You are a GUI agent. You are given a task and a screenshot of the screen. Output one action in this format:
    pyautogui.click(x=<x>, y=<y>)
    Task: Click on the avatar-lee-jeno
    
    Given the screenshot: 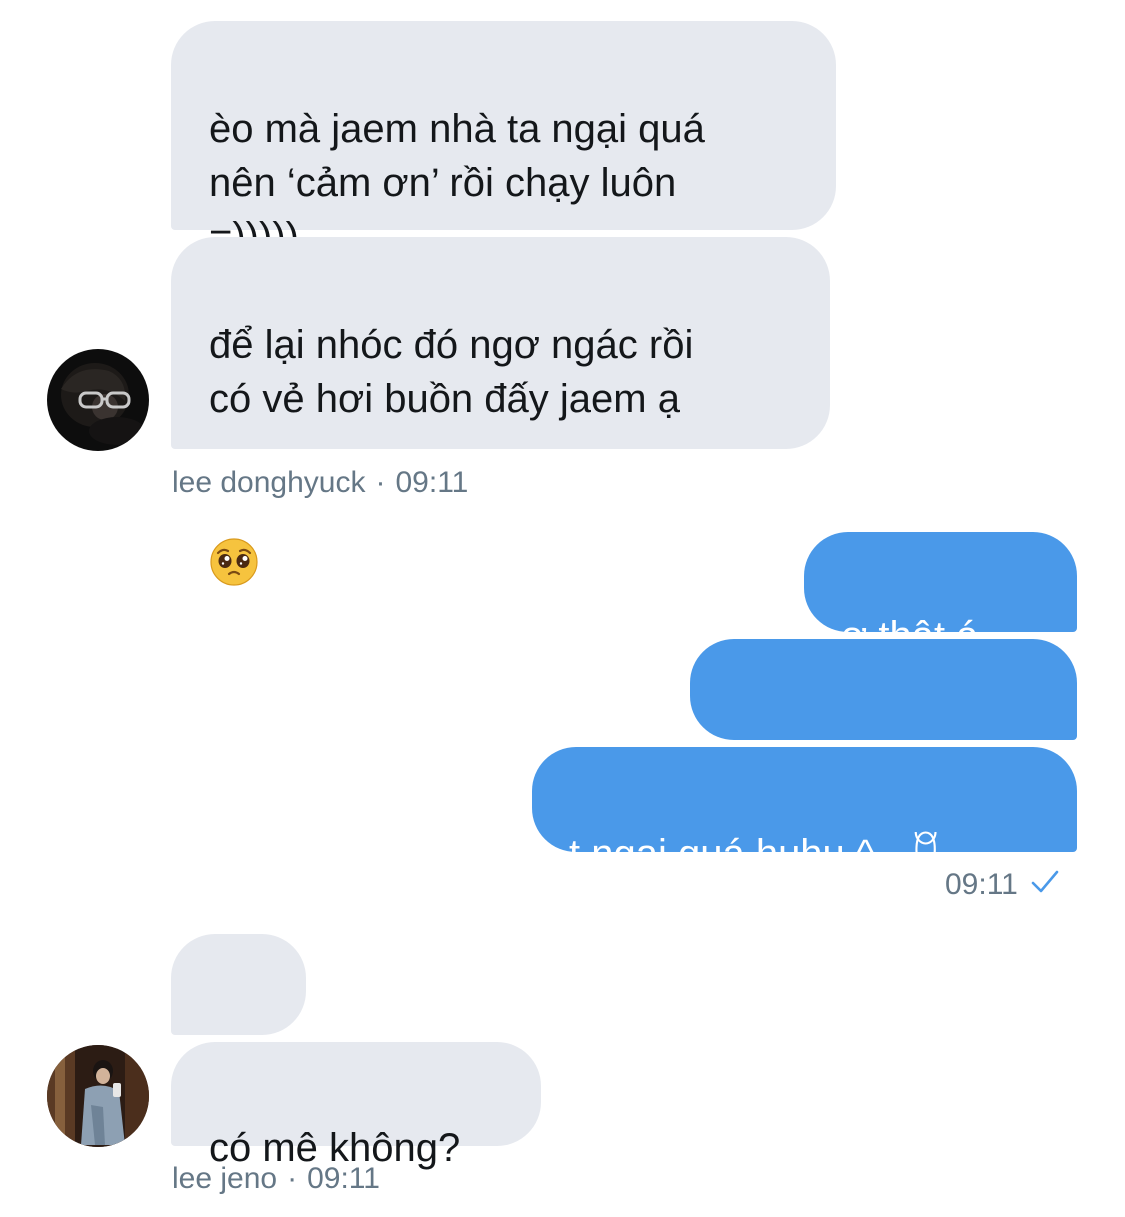 What is the action you would take?
    pyautogui.click(x=98, y=1096)
    